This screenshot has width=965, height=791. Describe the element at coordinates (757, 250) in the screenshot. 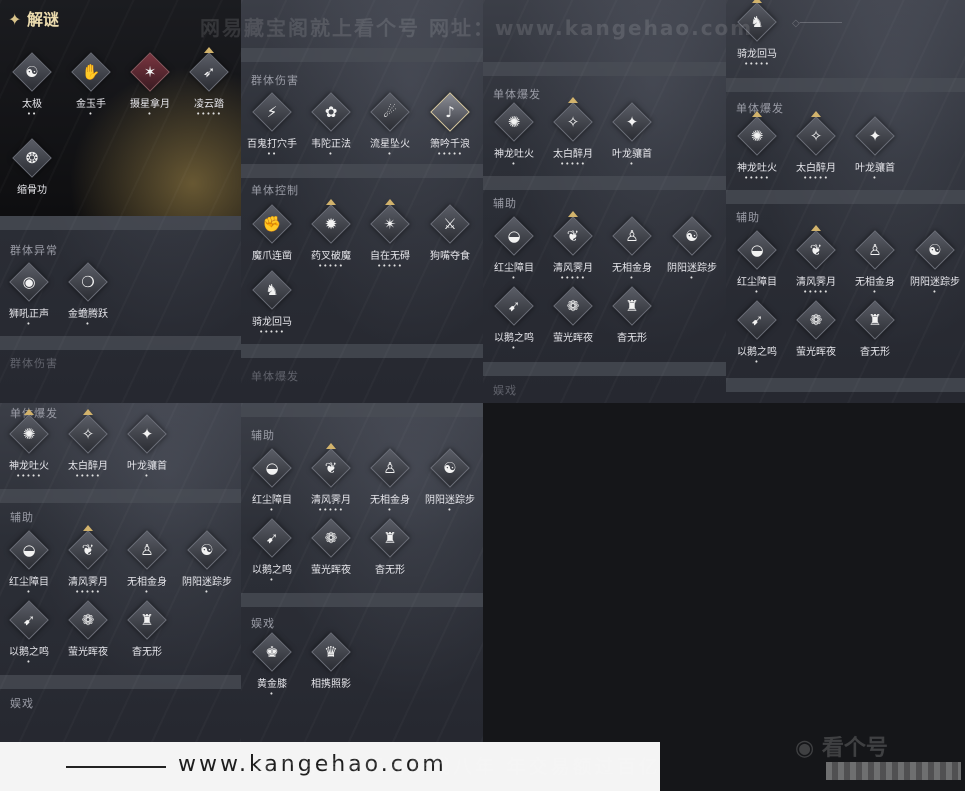

I see `skill-glyph-icon: ◒` at that location.